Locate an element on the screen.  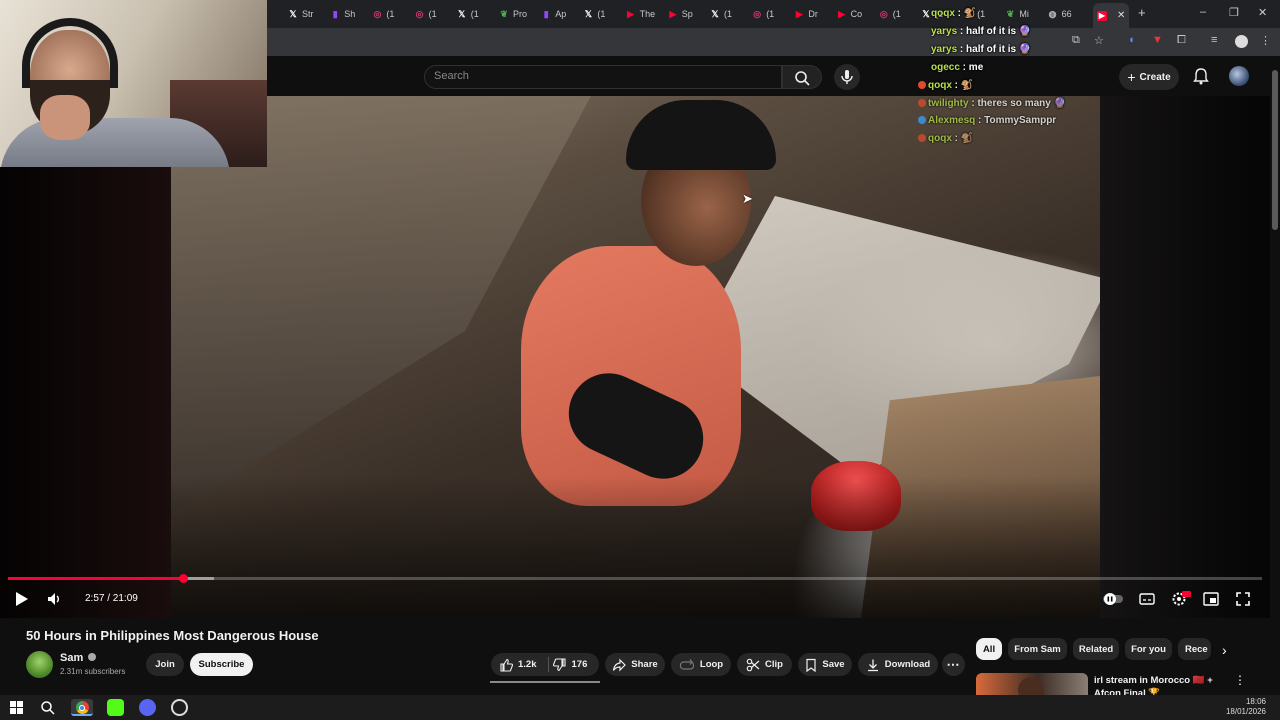
mouse-cursor-icon: ➤ is located at coordinates (747, 198).